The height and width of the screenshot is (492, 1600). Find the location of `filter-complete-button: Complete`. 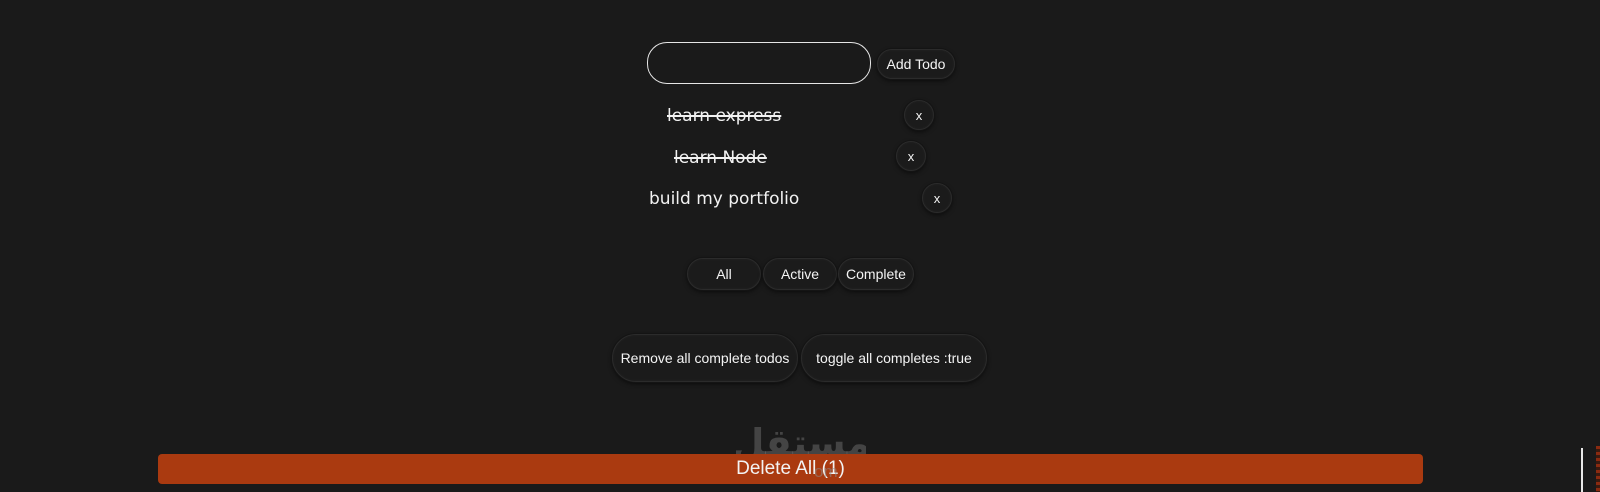

filter-complete-button: Complete is located at coordinates (876, 274).